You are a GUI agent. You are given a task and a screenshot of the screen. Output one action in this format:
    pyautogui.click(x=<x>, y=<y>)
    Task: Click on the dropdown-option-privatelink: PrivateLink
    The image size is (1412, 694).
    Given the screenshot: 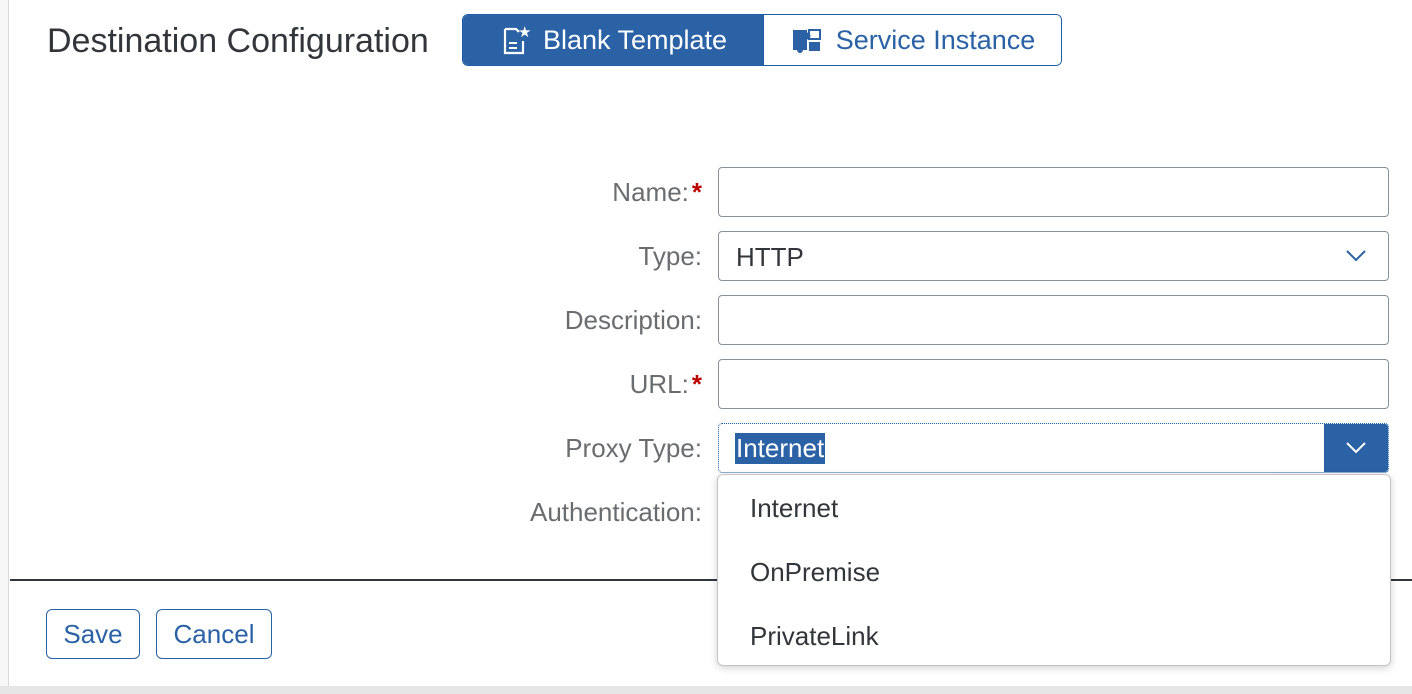 What is the action you would take?
    pyautogui.click(x=814, y=636)
    